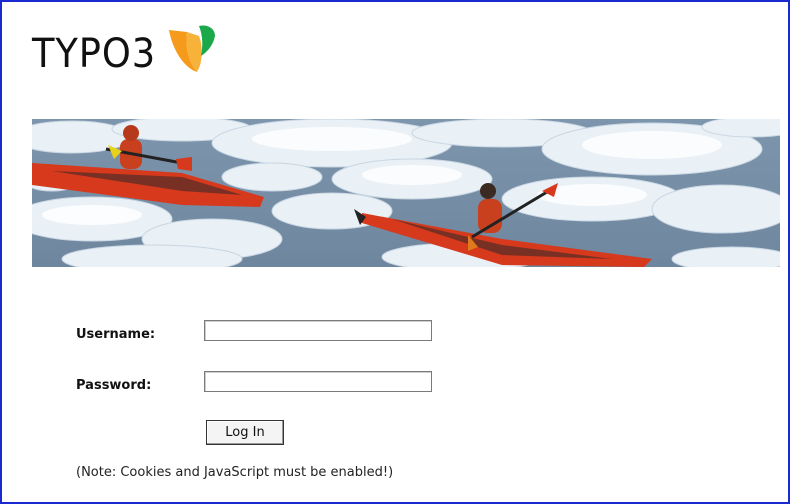 This screenshot has height=504, width=790. I want to click on logo-text: TYPO3, so click(94, 54).